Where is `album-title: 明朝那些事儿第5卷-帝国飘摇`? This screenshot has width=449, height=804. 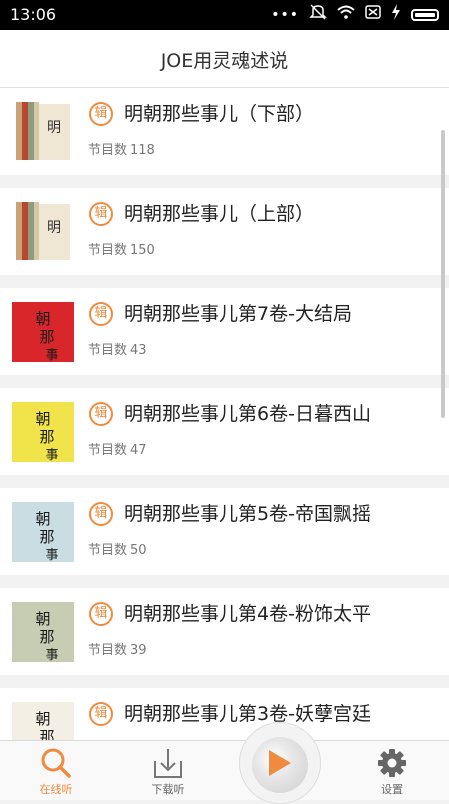 album-title: 明朝那些事儿第5卷-帝国飘摇 is located at coordinates (247, 514).